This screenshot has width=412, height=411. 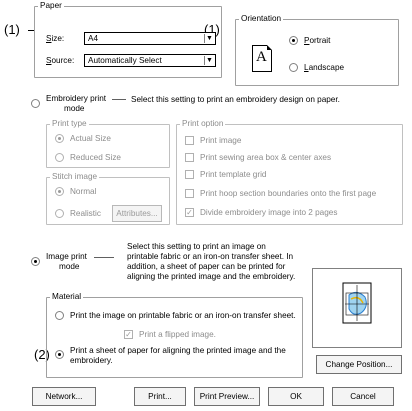 What do you see at coordinates (265, 158) in the screenshot?
I see `sewing-area-label: Print sewing area box & center axes` at bounding box center [265, 158].